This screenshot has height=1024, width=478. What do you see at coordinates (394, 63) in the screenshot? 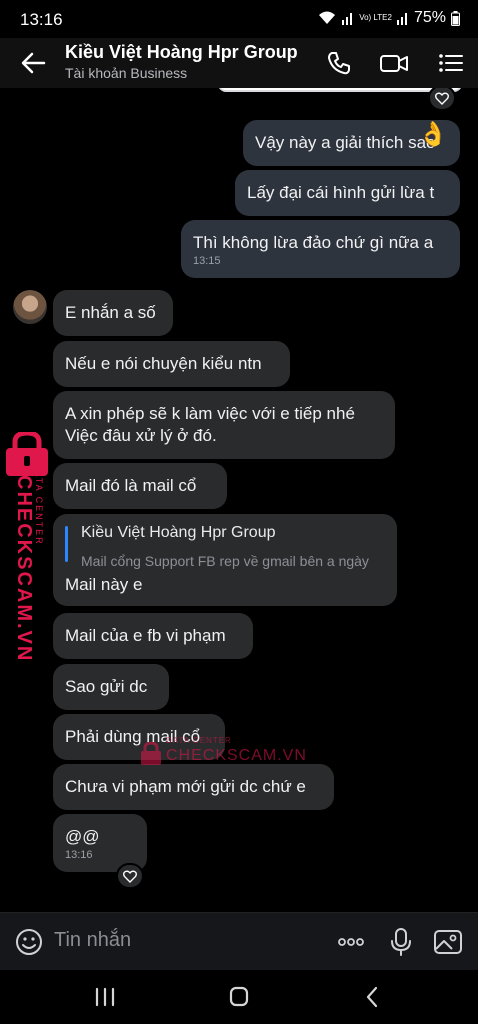
I see `video-call-icon` at bounding box center [394, 63].